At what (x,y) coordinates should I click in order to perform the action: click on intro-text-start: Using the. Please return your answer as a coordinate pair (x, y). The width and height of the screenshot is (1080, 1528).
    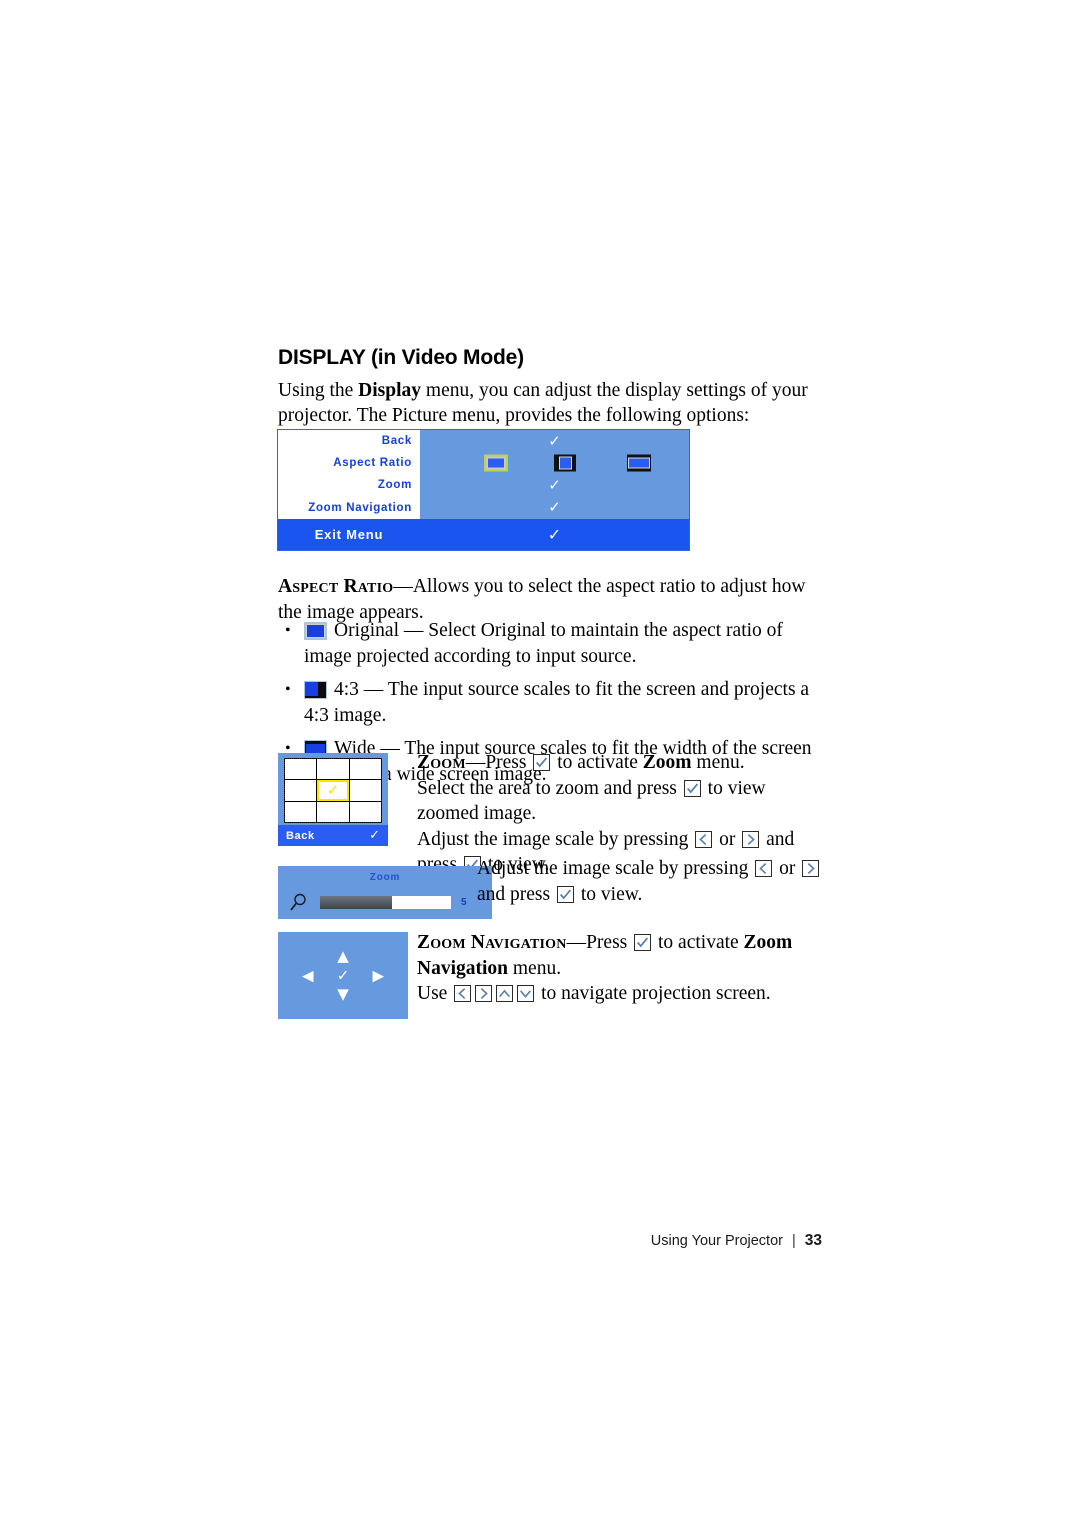
    Looking at the image, I should click on (318, 390).